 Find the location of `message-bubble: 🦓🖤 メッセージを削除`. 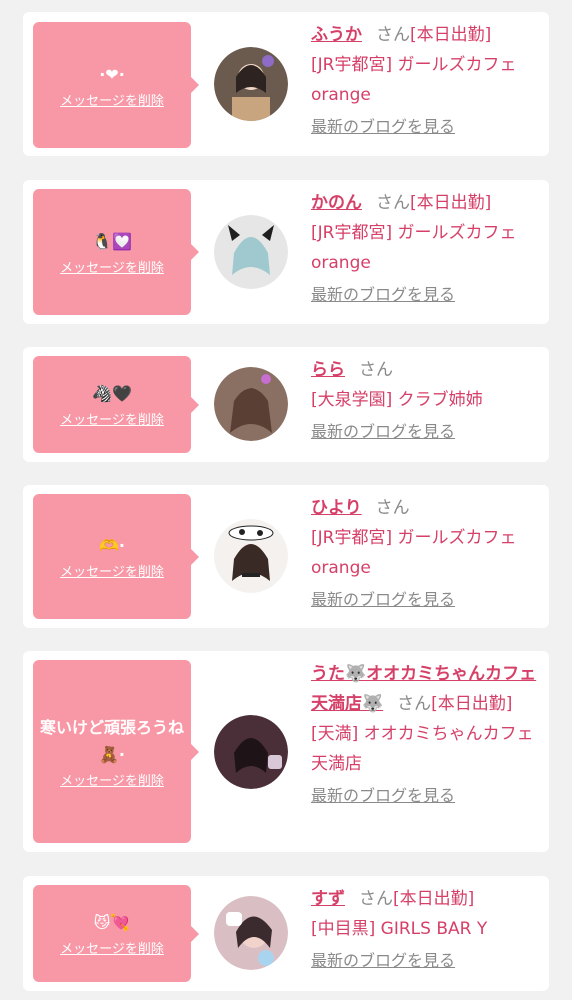

message-bubble: 🦓🖤 メッセージを削除 is located at coordinates (116, 404).